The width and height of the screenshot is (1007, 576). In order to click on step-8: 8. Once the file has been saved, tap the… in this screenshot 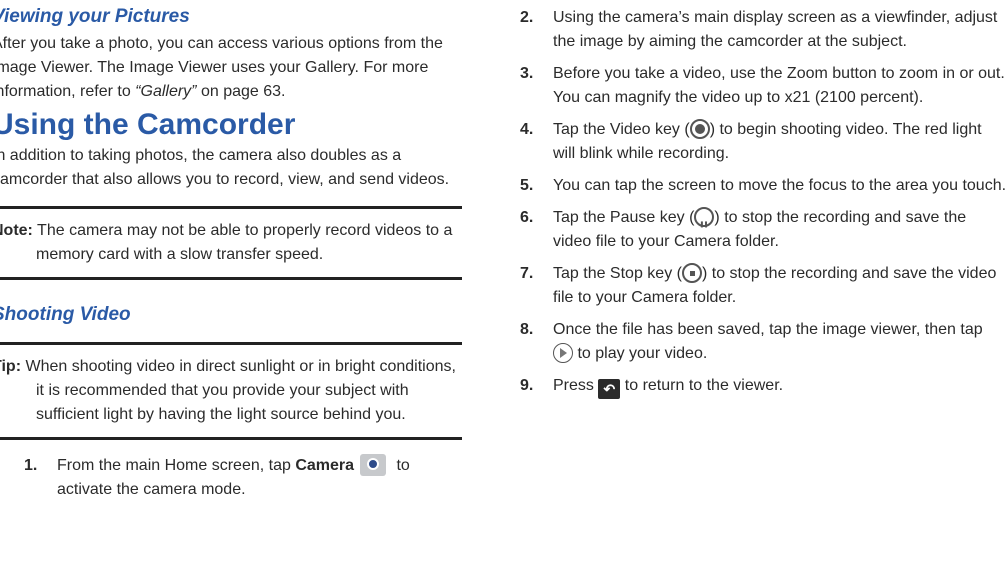, I will do `click(751, 342)`.